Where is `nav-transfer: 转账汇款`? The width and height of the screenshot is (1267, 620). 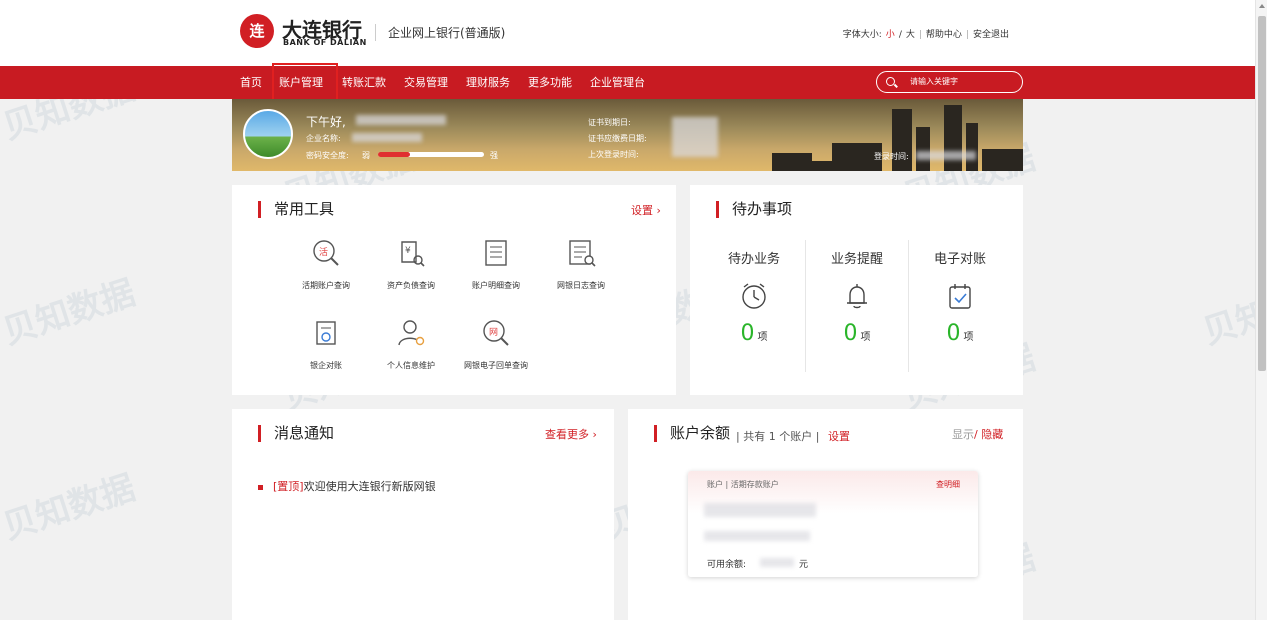 nav-transfer: 转账汇款 is located at coordinates (364, 82).